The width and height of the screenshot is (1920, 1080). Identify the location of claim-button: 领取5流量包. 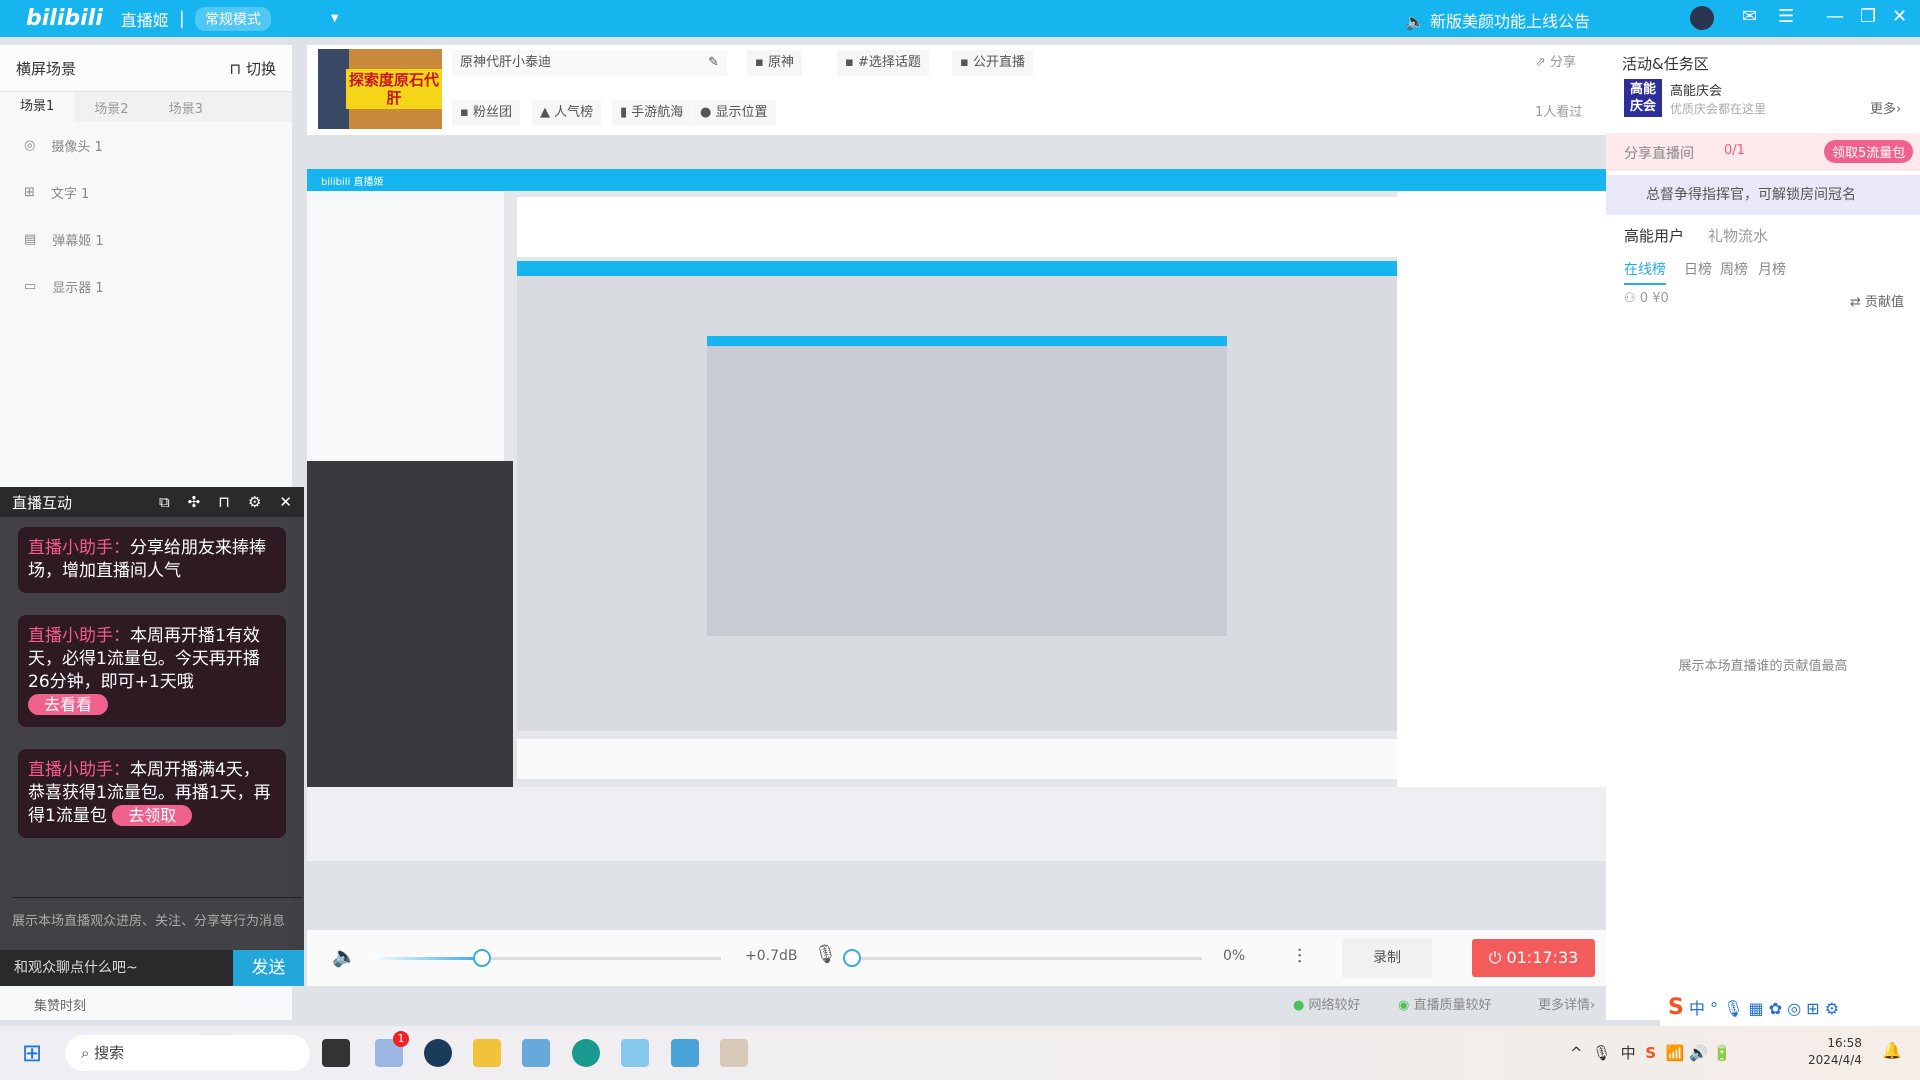
(1869, 151).